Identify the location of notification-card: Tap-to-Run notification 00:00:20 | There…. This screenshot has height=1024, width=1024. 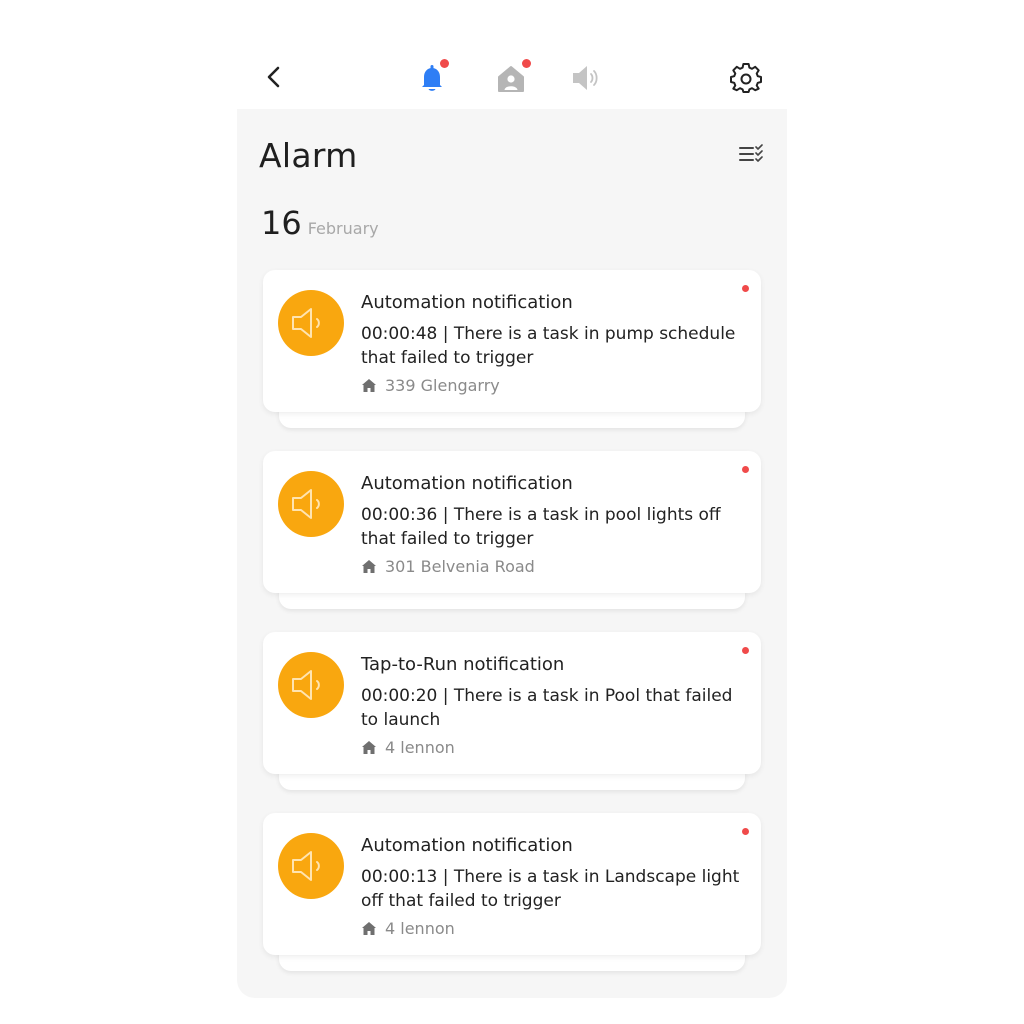
(512, 711).